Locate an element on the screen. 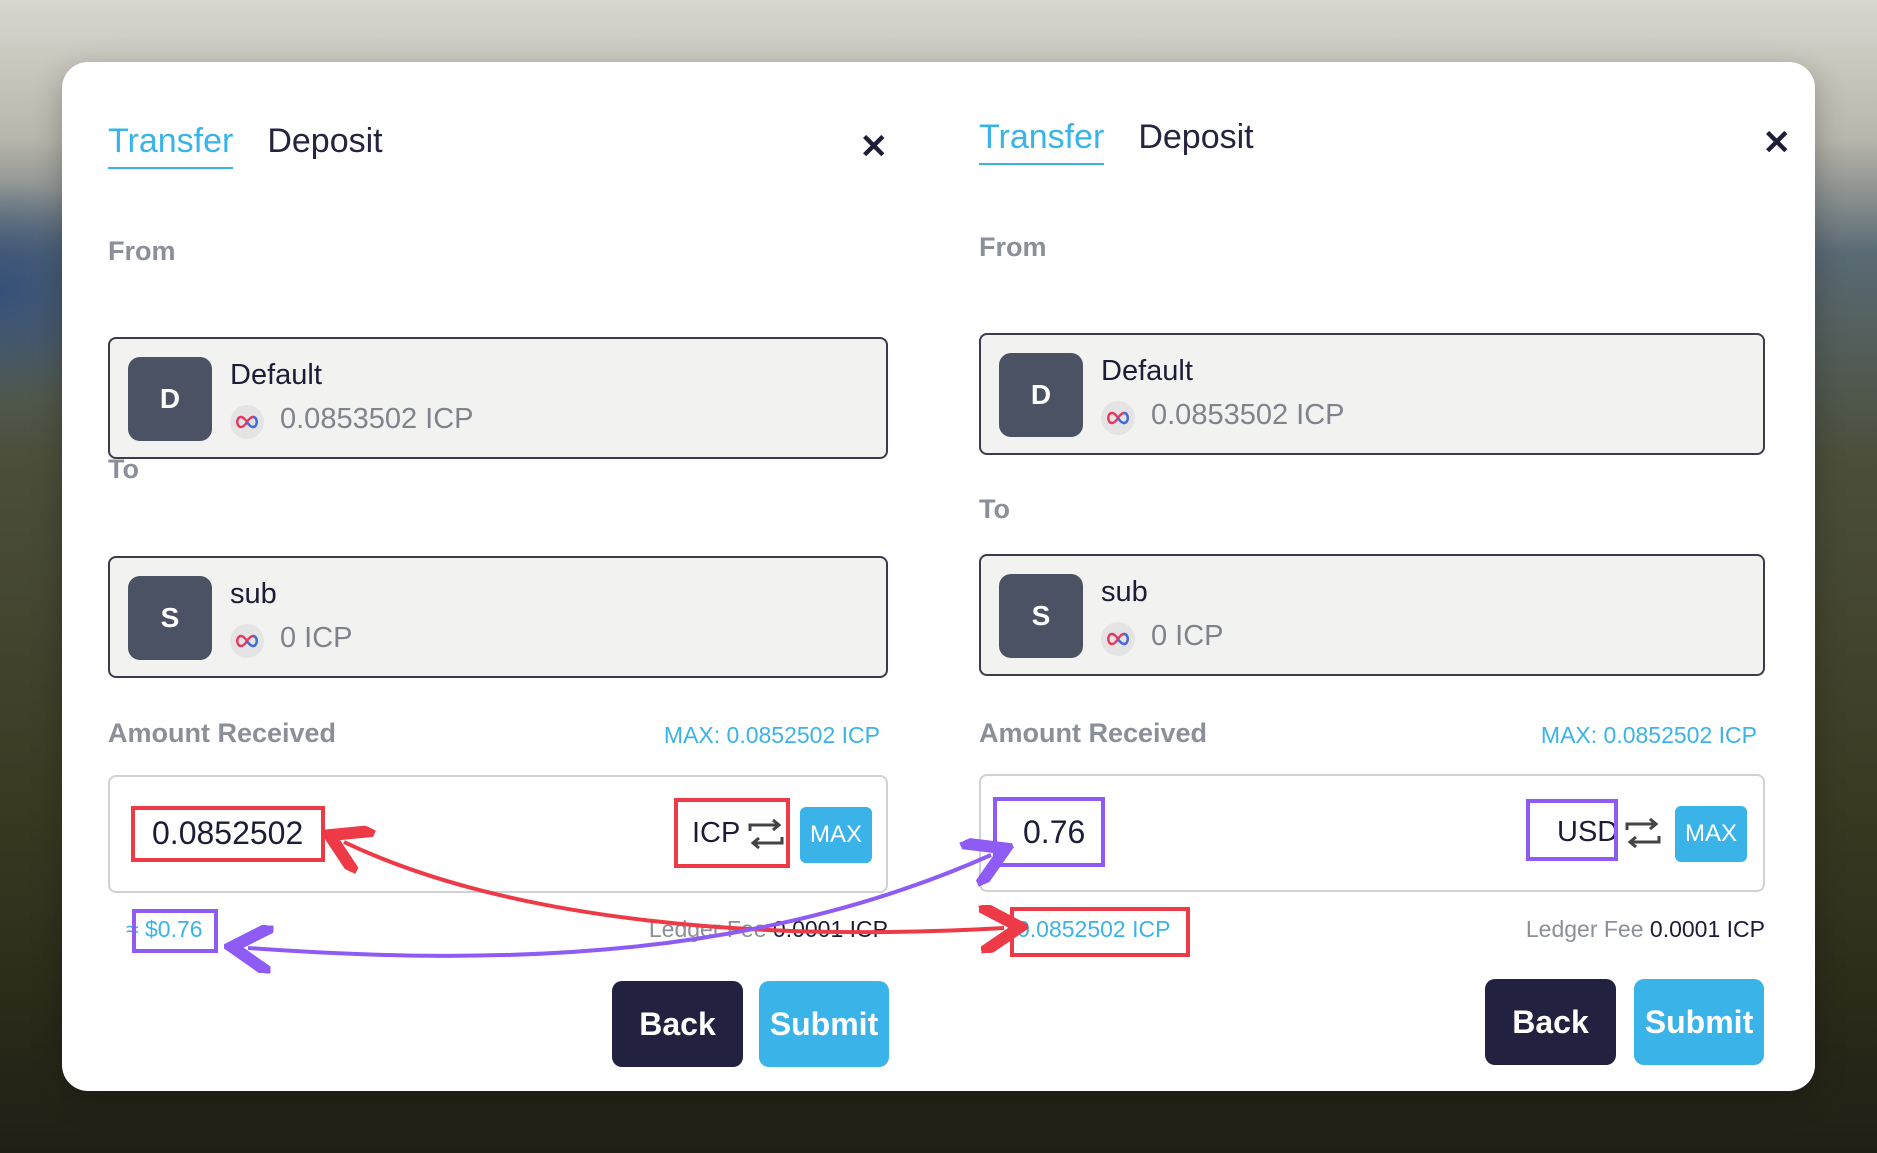  highlight-equivalent-usd is located at coordinates (175, 931).